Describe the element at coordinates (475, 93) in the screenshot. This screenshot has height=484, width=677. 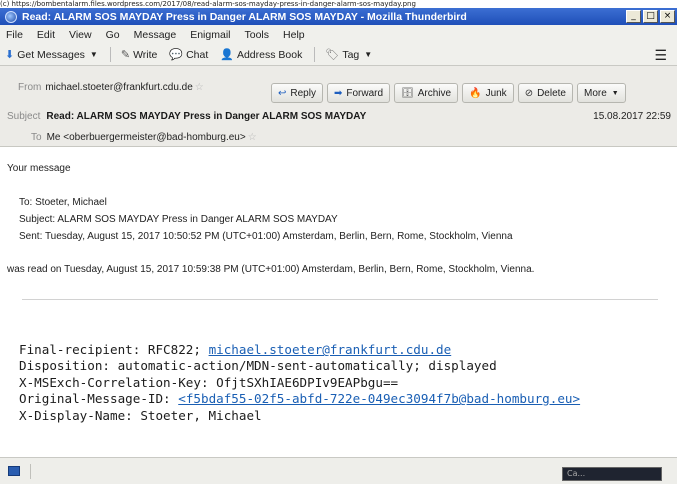
I see `flame-icon: 🔥` at that location.